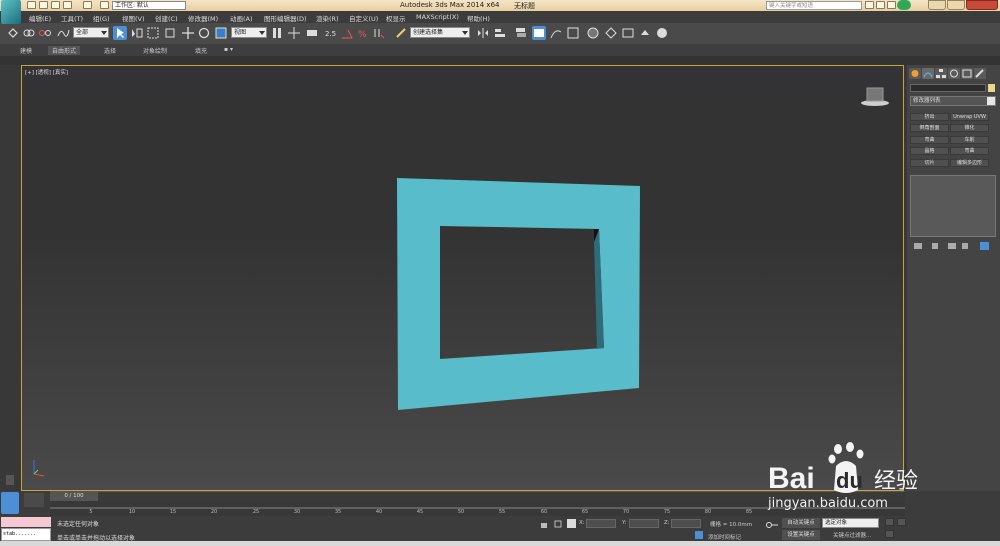 The width and height of the screenshot is (1000, 546). What do you see at coordinates (880, 5) in the screenshot?
I see `infocenter-icon` at bounding box center [880, 5].